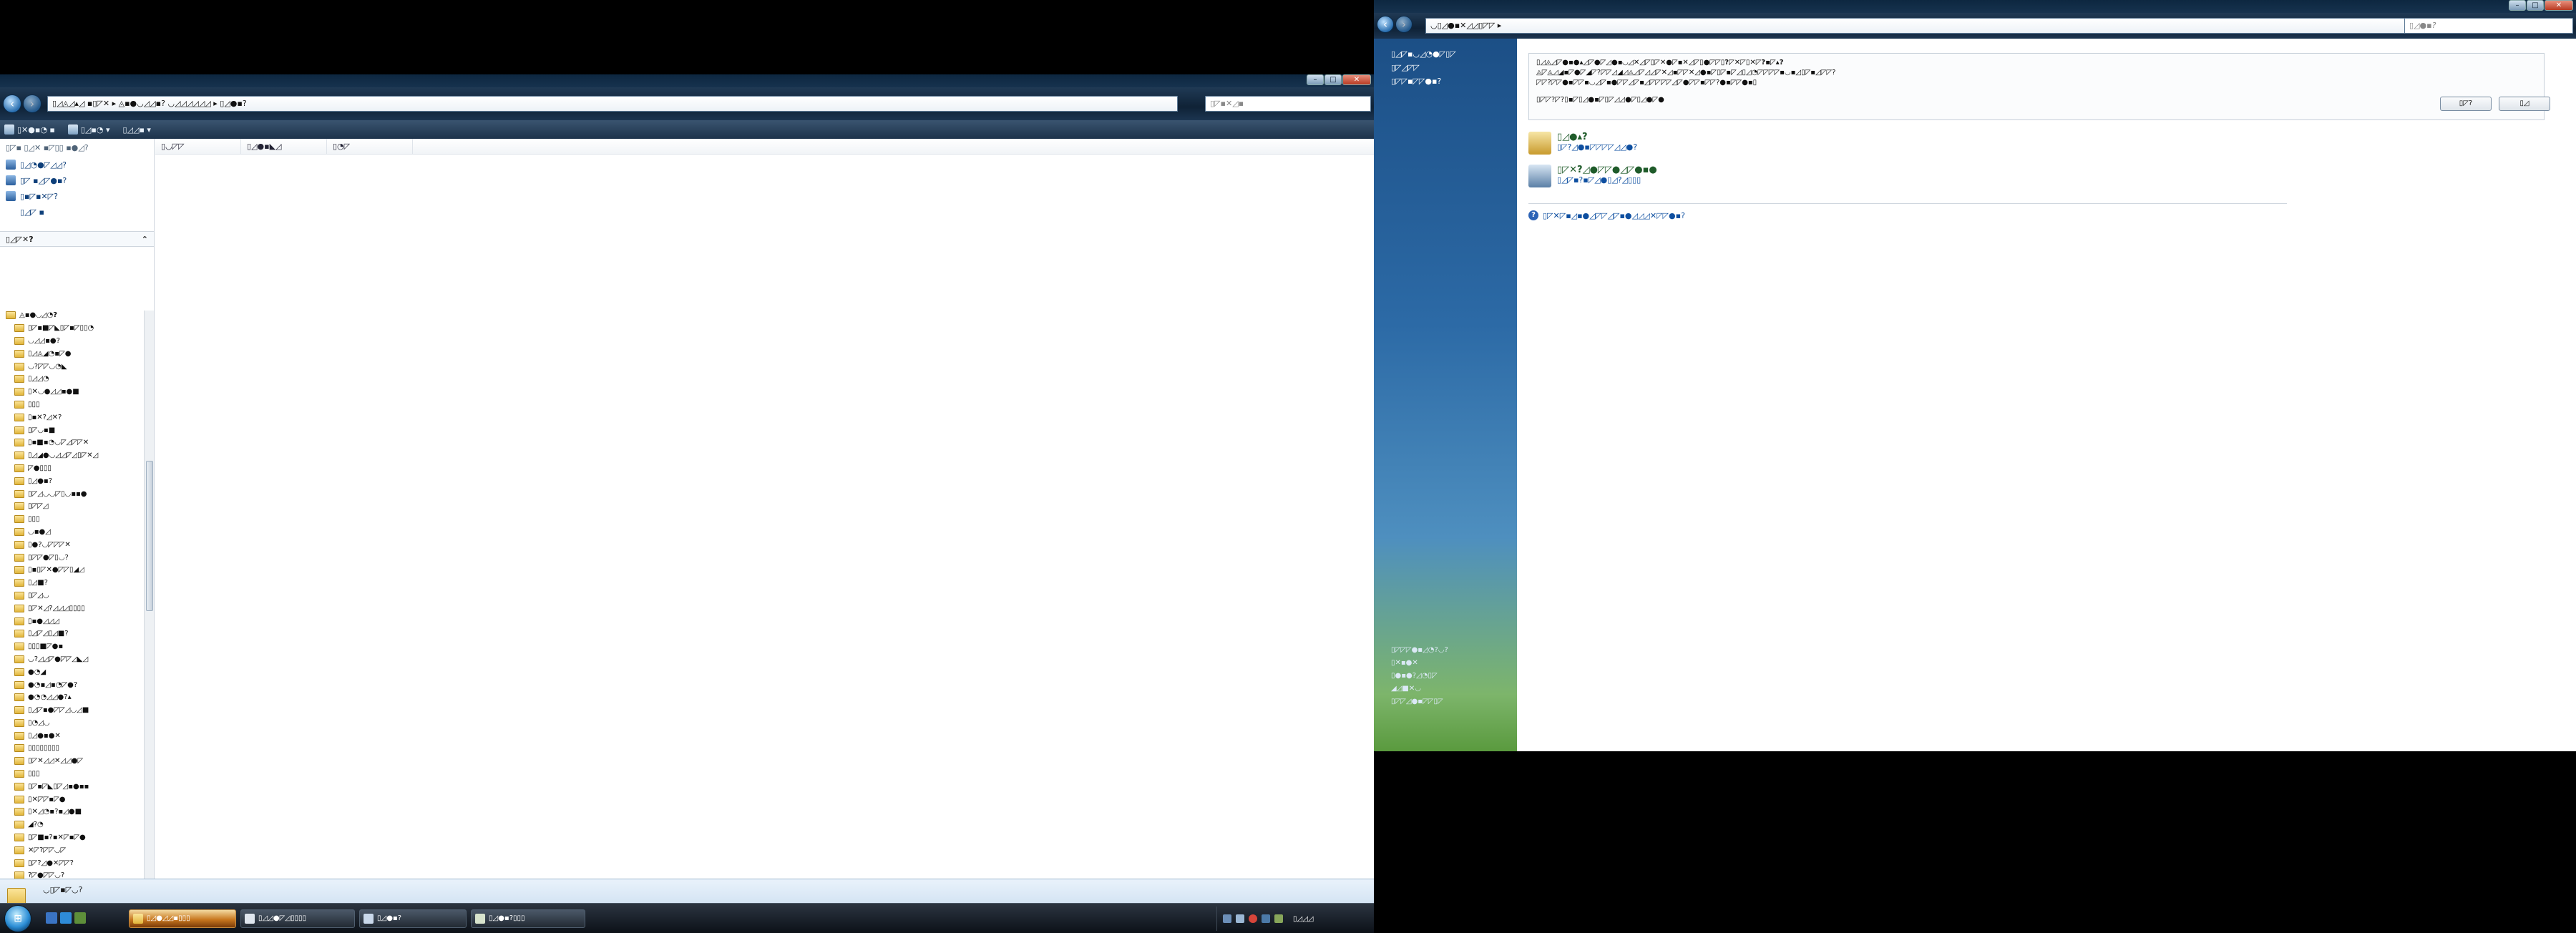 The image size is (2576, 933). What do you see at coordinates (71, 480) in the screenshot?
I see `tree-folder: ▯◿●▪?` at bounding box center [71, 480].